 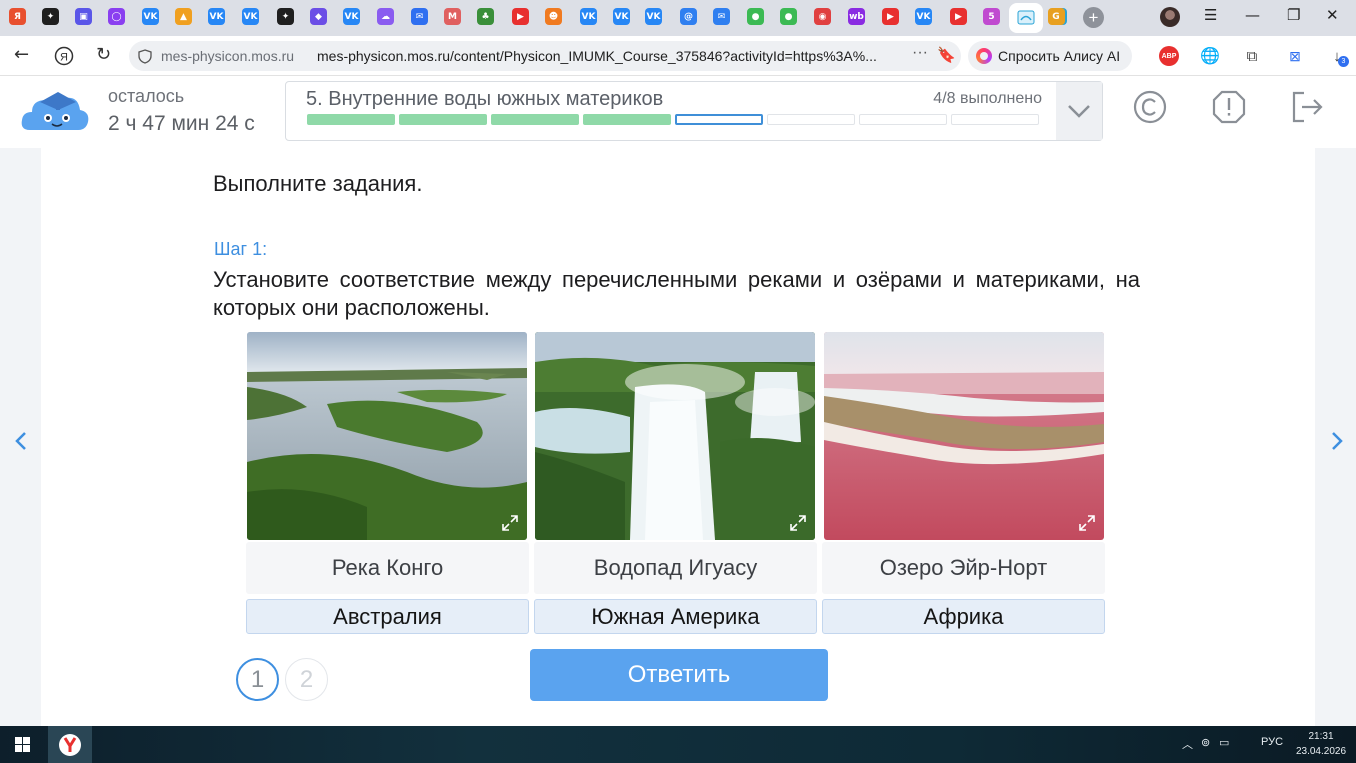 What do you see at coordinates (103, 54) in the screenshot?
I see `reload-icon: ↻` at bounding box center [103, 54].